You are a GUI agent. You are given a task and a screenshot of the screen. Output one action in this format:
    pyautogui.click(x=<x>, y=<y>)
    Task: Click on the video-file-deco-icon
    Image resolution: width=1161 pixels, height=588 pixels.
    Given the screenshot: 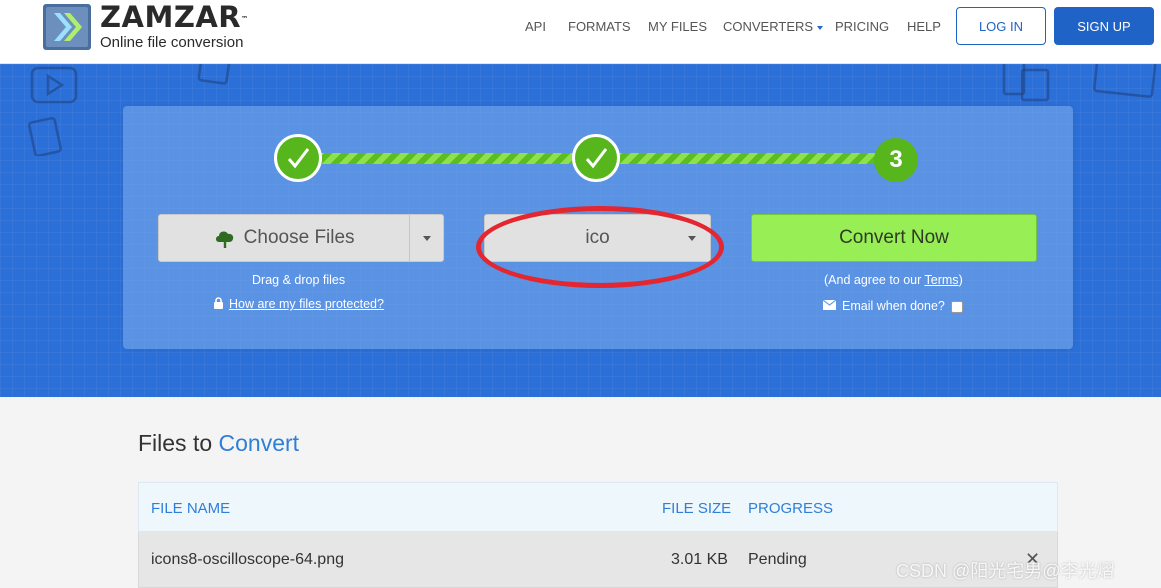 What is the action you would take?
    pyautogui.click(x=53, y=111)
    